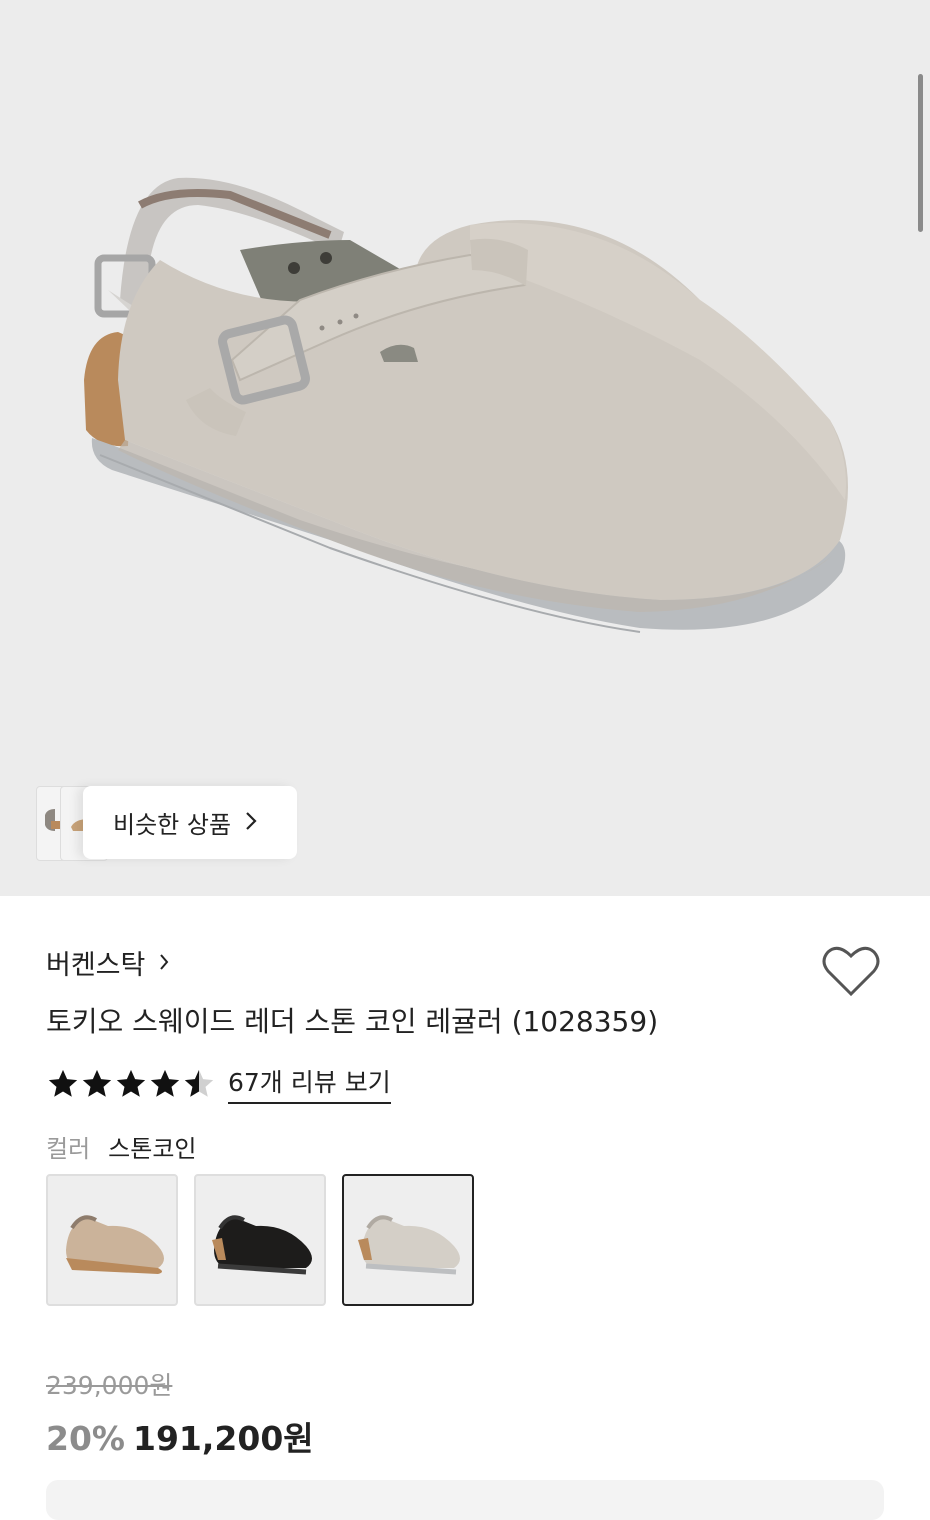 The height and width of the screenshot is (1520, 930). What do you see at coordinates (223, 1438) in the screenshot?
I see `sale-price: 191,200원` at bounding box center [223, 1438].